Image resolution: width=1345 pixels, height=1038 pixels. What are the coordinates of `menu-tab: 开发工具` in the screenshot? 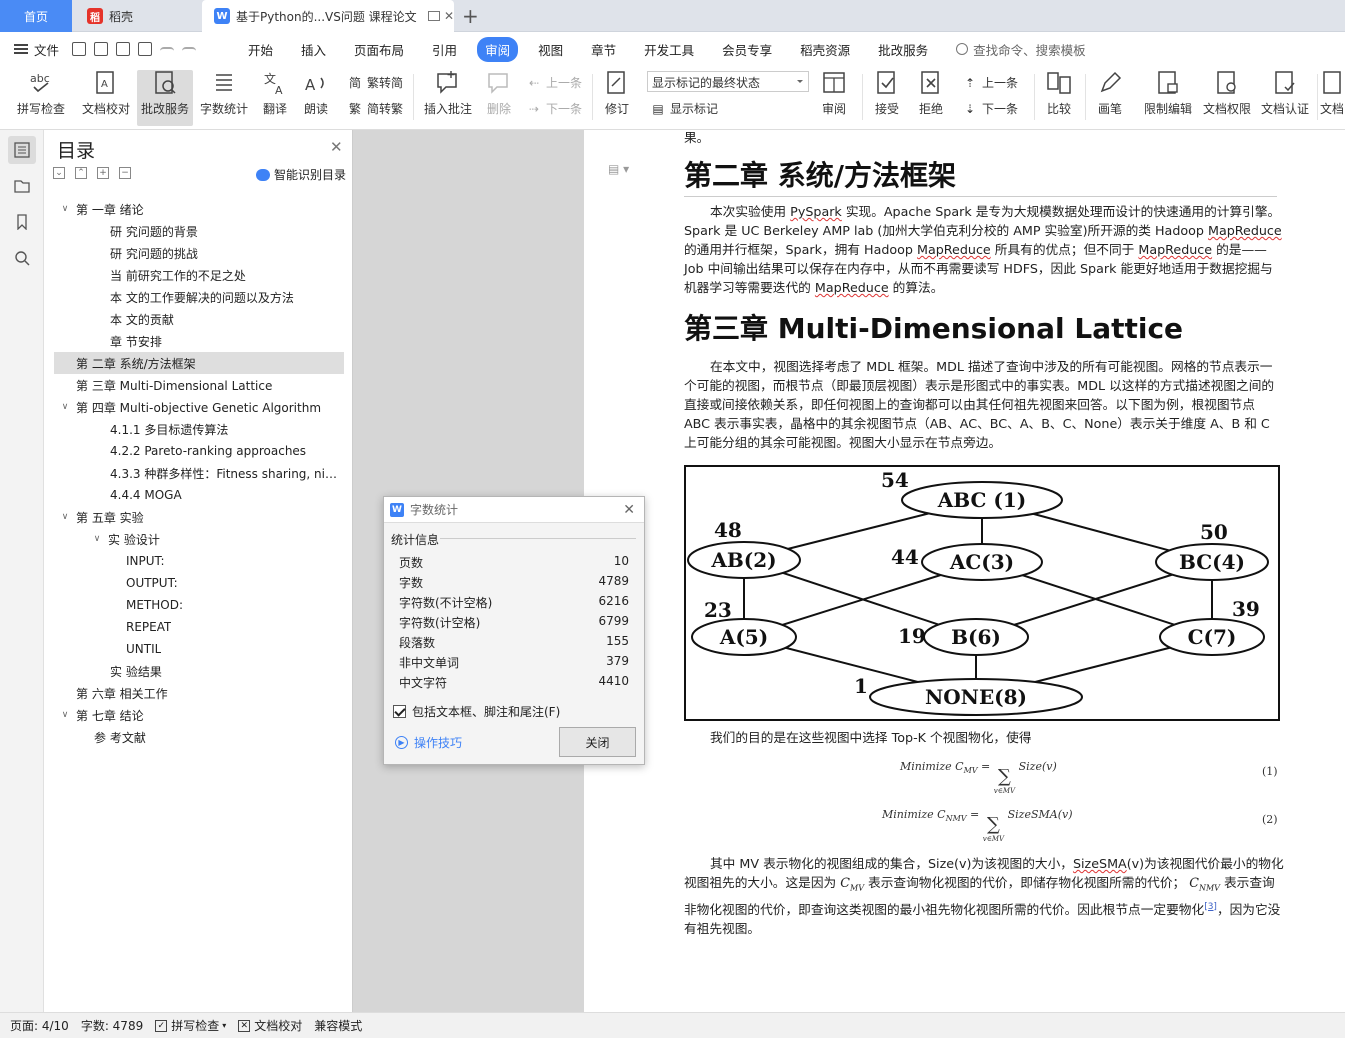 It's located at (669, 49).